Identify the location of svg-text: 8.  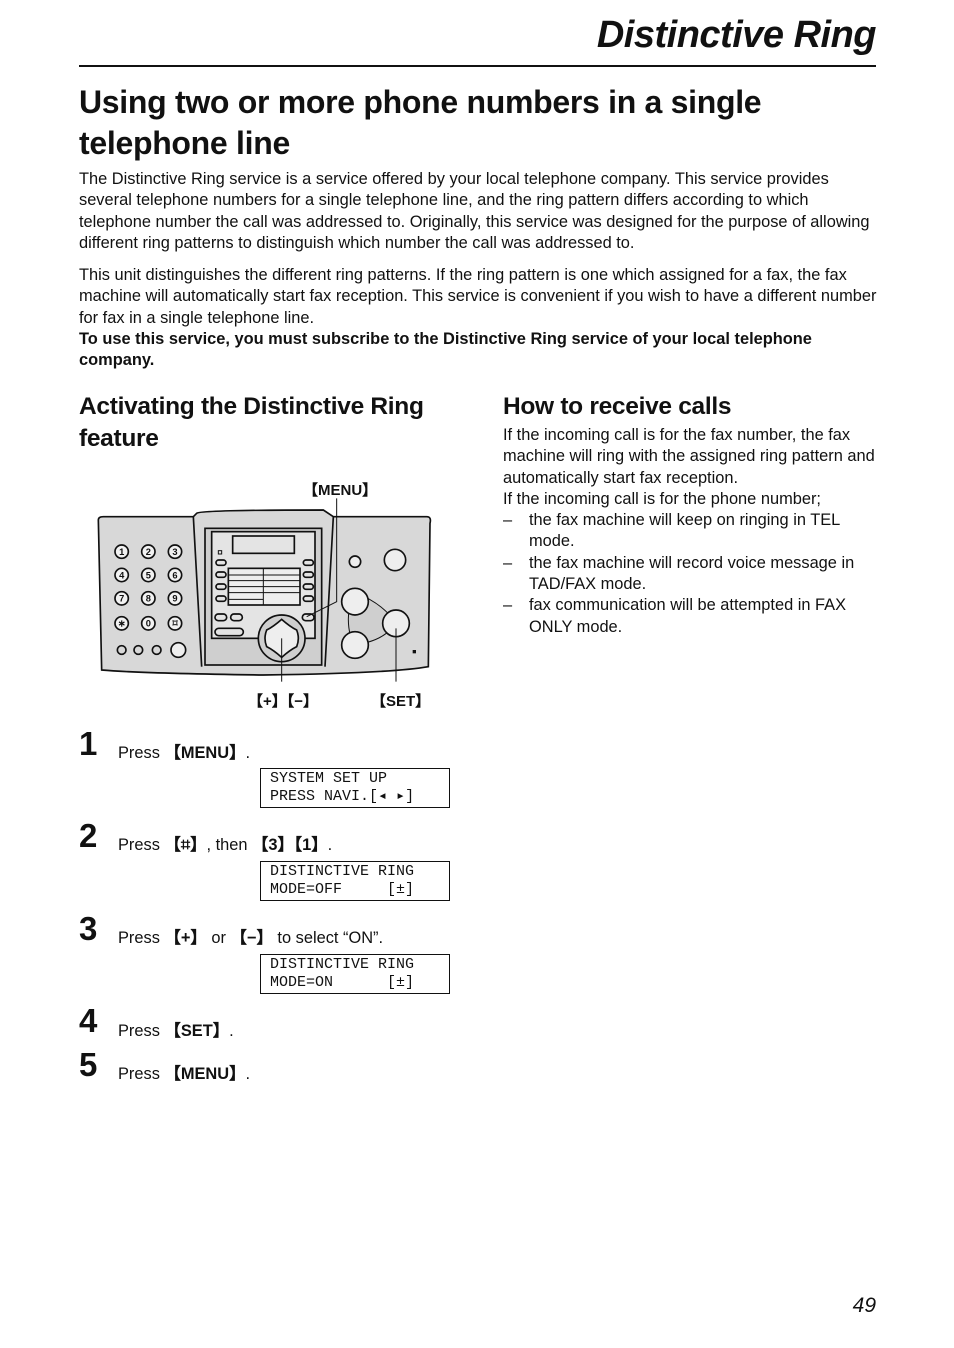
(148, 599).